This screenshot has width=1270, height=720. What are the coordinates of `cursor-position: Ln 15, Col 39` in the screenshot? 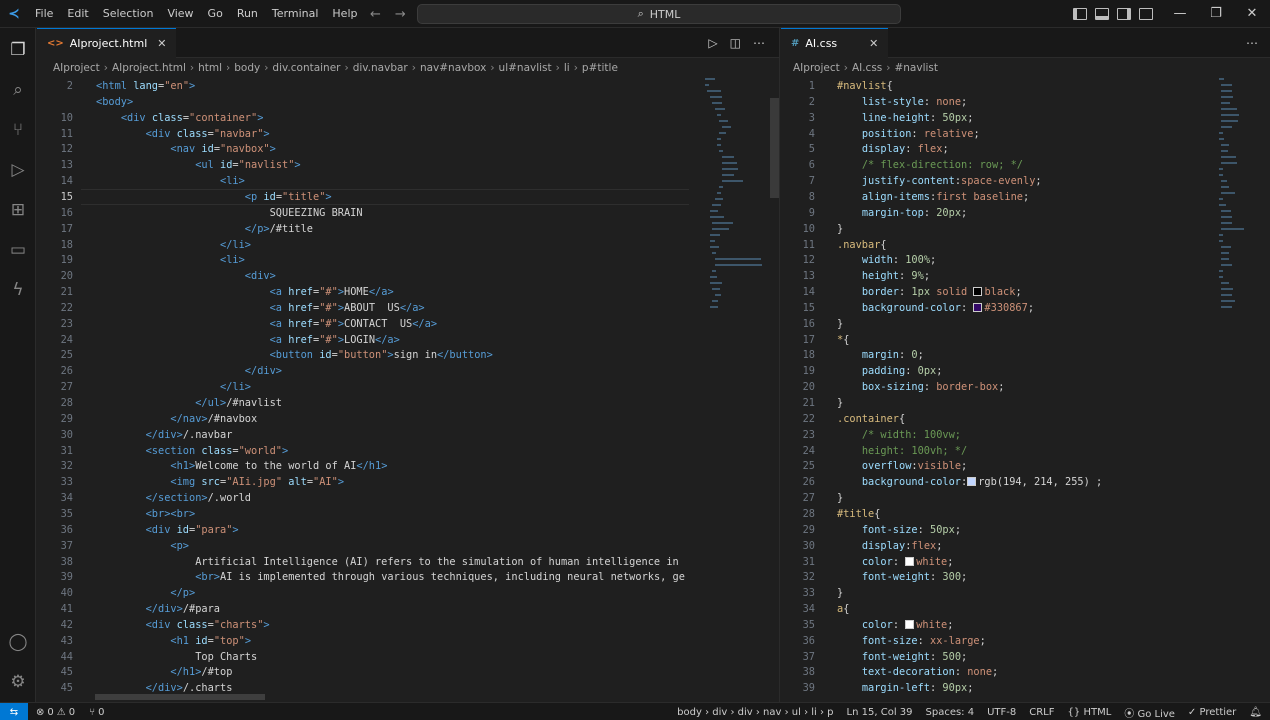 It's located at (880, 712).